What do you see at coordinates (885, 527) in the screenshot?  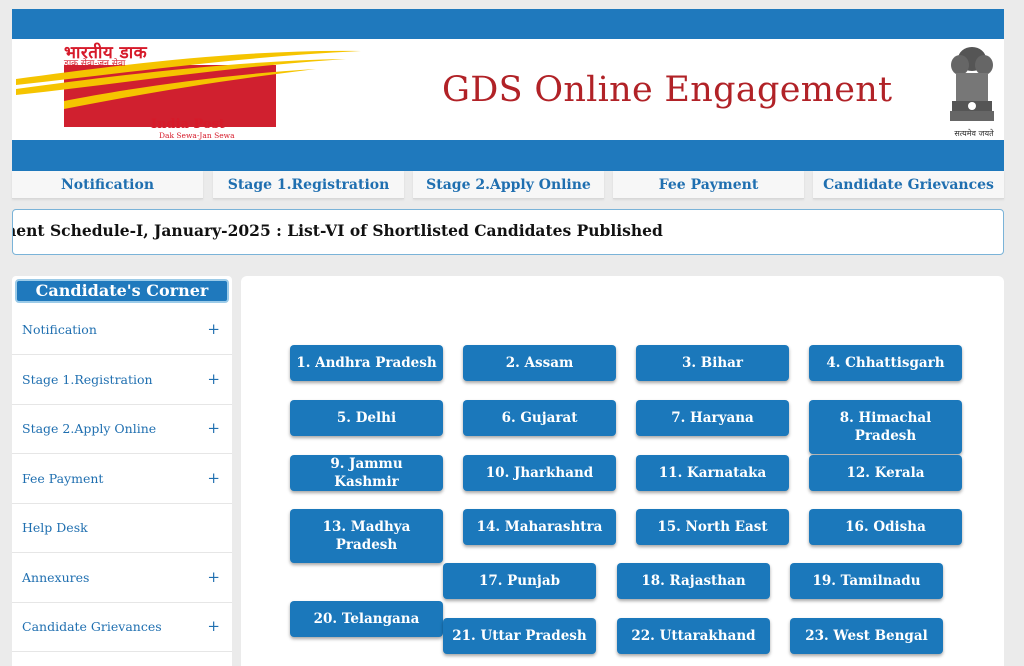 I see `state-button-odisha: 16. Odisha` at bounding box center [885, 527].